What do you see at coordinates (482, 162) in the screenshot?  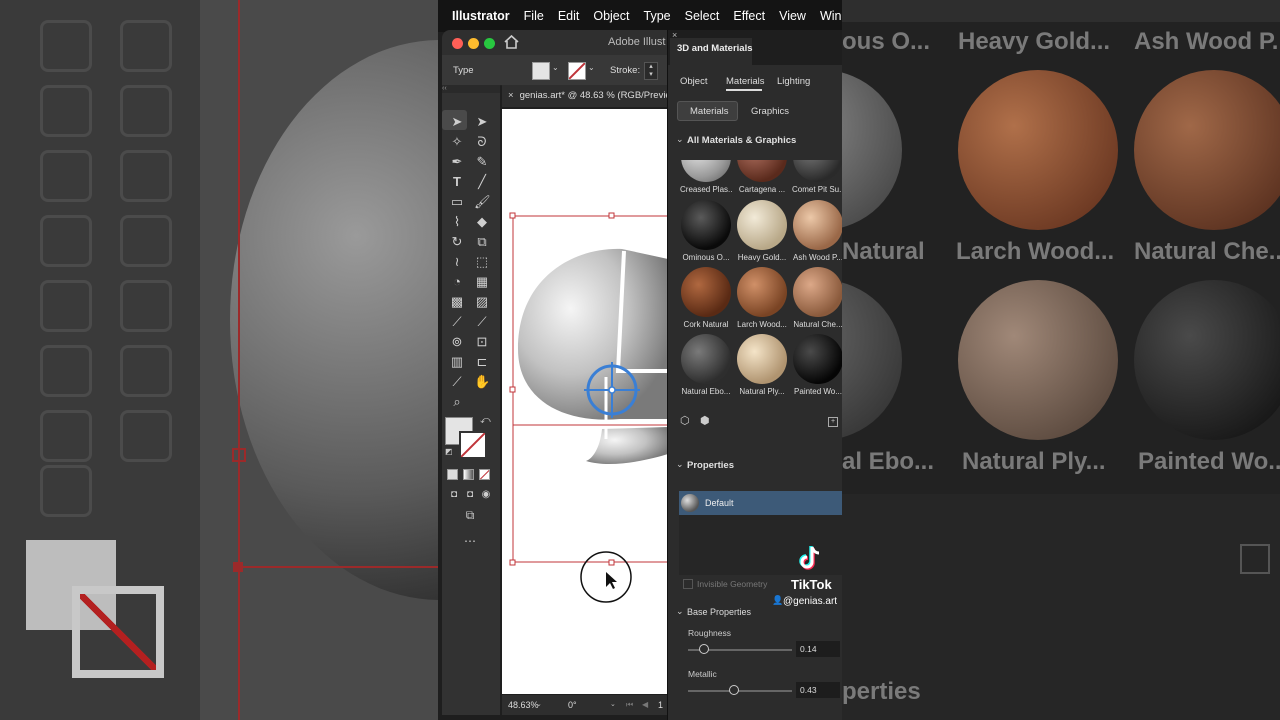 I see `curvature-tool-icon: ✎` at bounding box center [482, 162].